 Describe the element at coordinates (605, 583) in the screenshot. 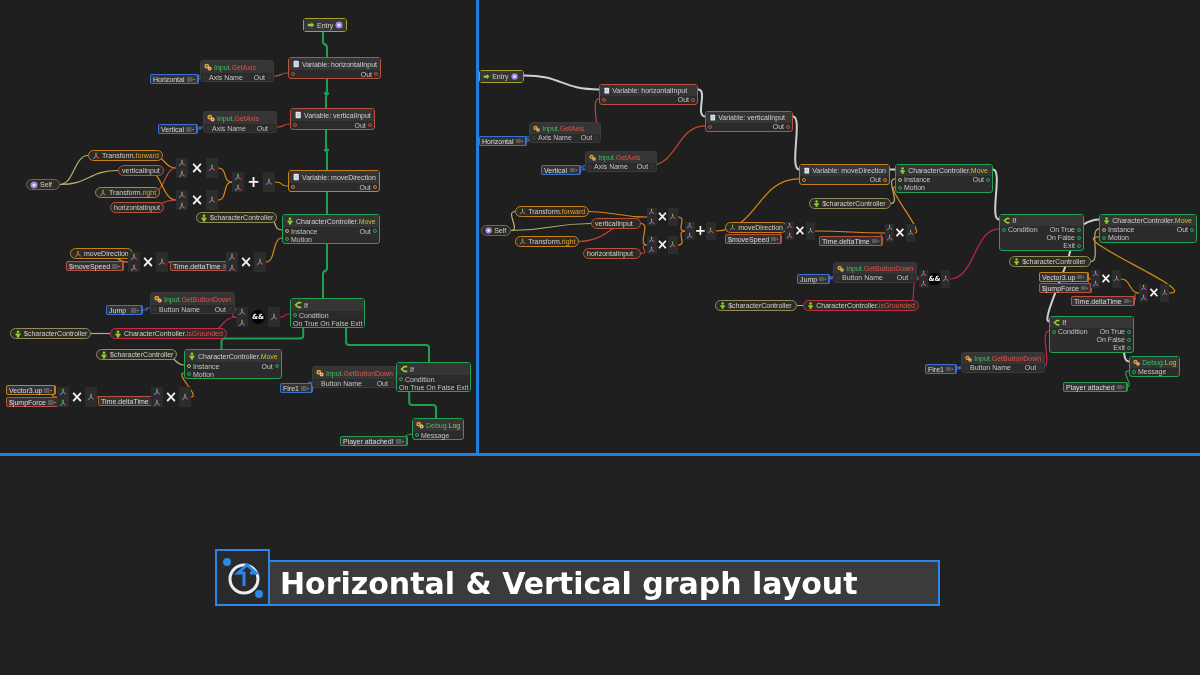

I see `banner-title: Horizontal & Vertical graph layout` at that location.